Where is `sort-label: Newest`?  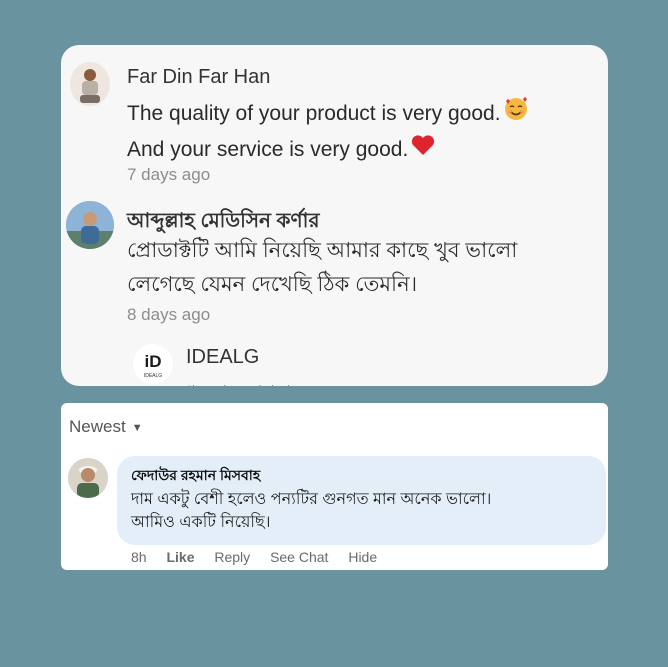
sort-label: Newest is located at coordinates (97, 426).